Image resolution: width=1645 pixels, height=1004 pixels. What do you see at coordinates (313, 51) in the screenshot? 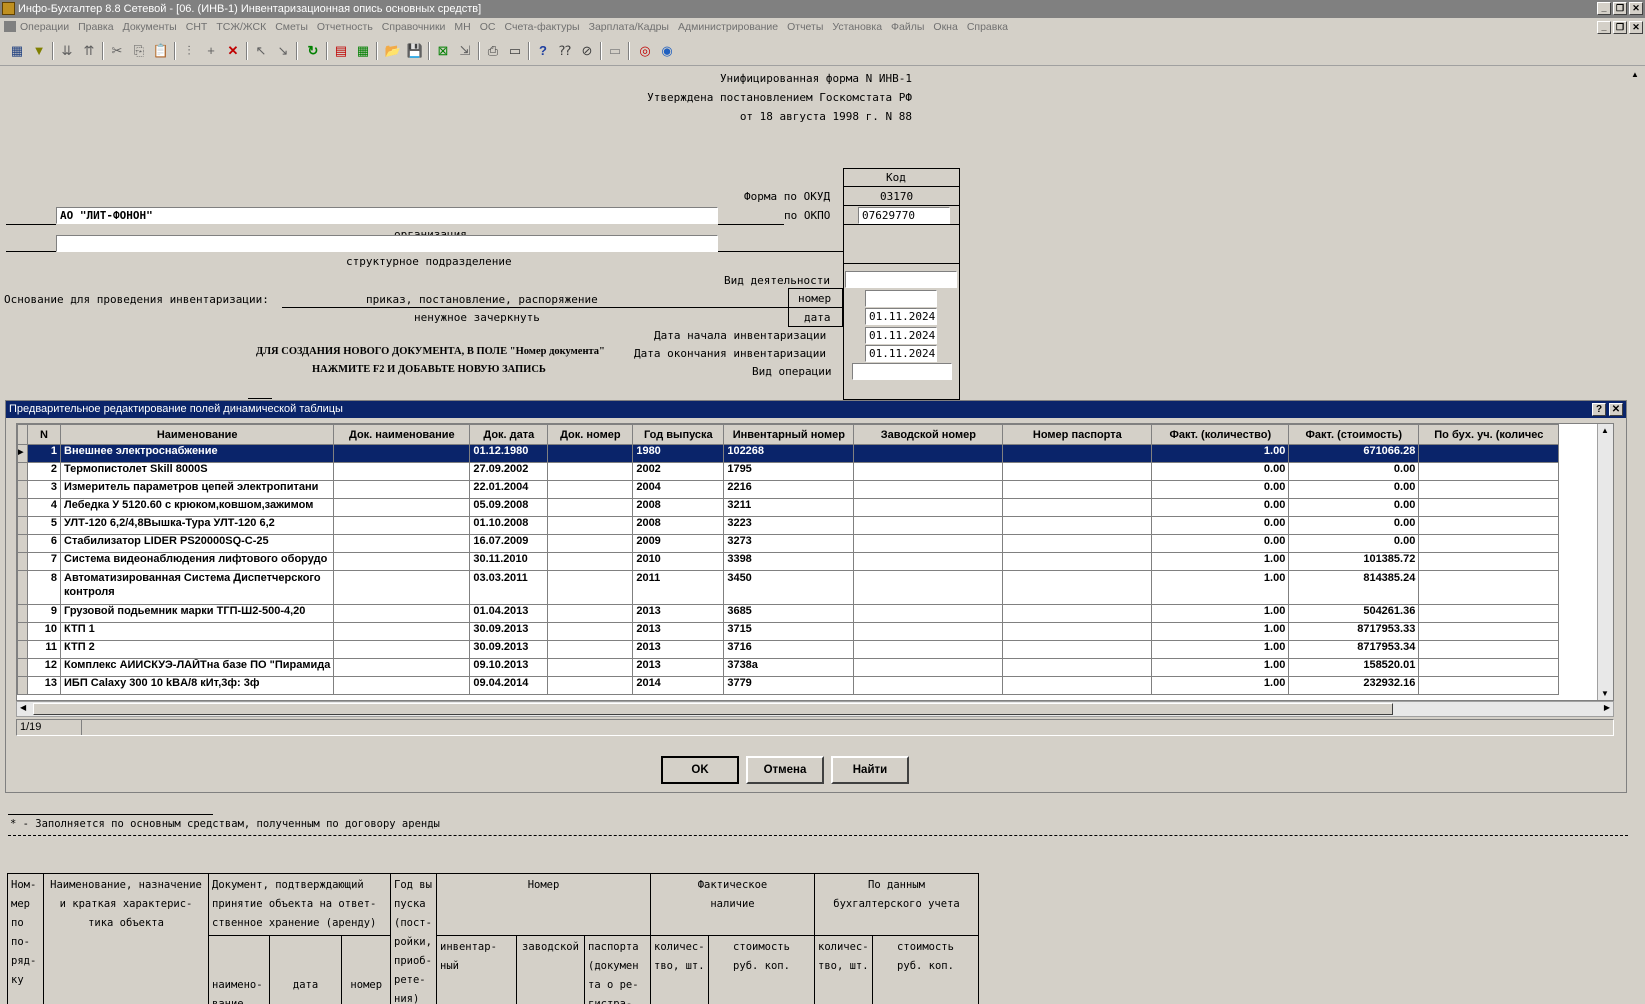
I see `refresh-icon: ↻` at bounding box center [313, 51].